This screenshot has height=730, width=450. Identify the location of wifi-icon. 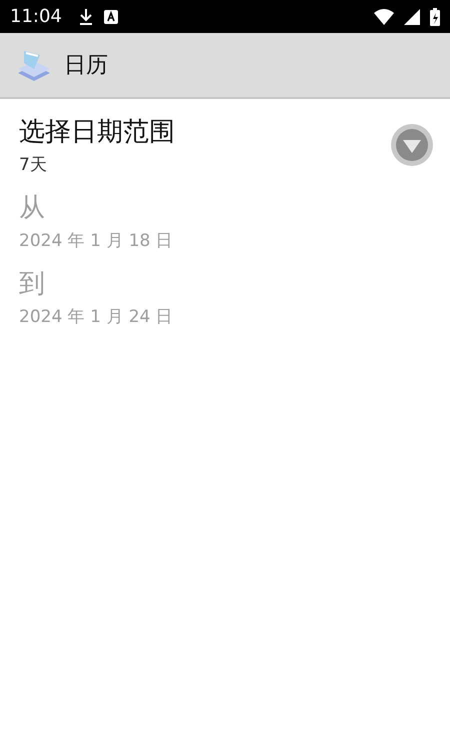
(384, 16).